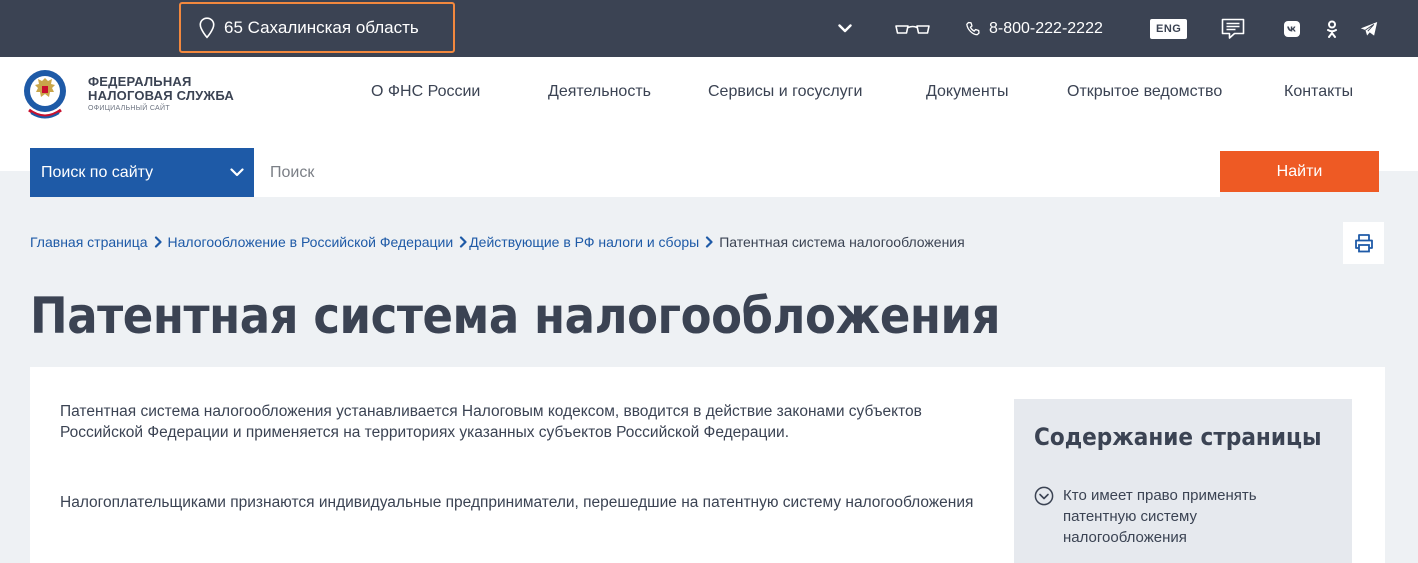 This screenshot has height=563, width=1418. I want to click on logo-line-2: НАЛОГОВАЯ СЛУЖБА, so click(161, 95).